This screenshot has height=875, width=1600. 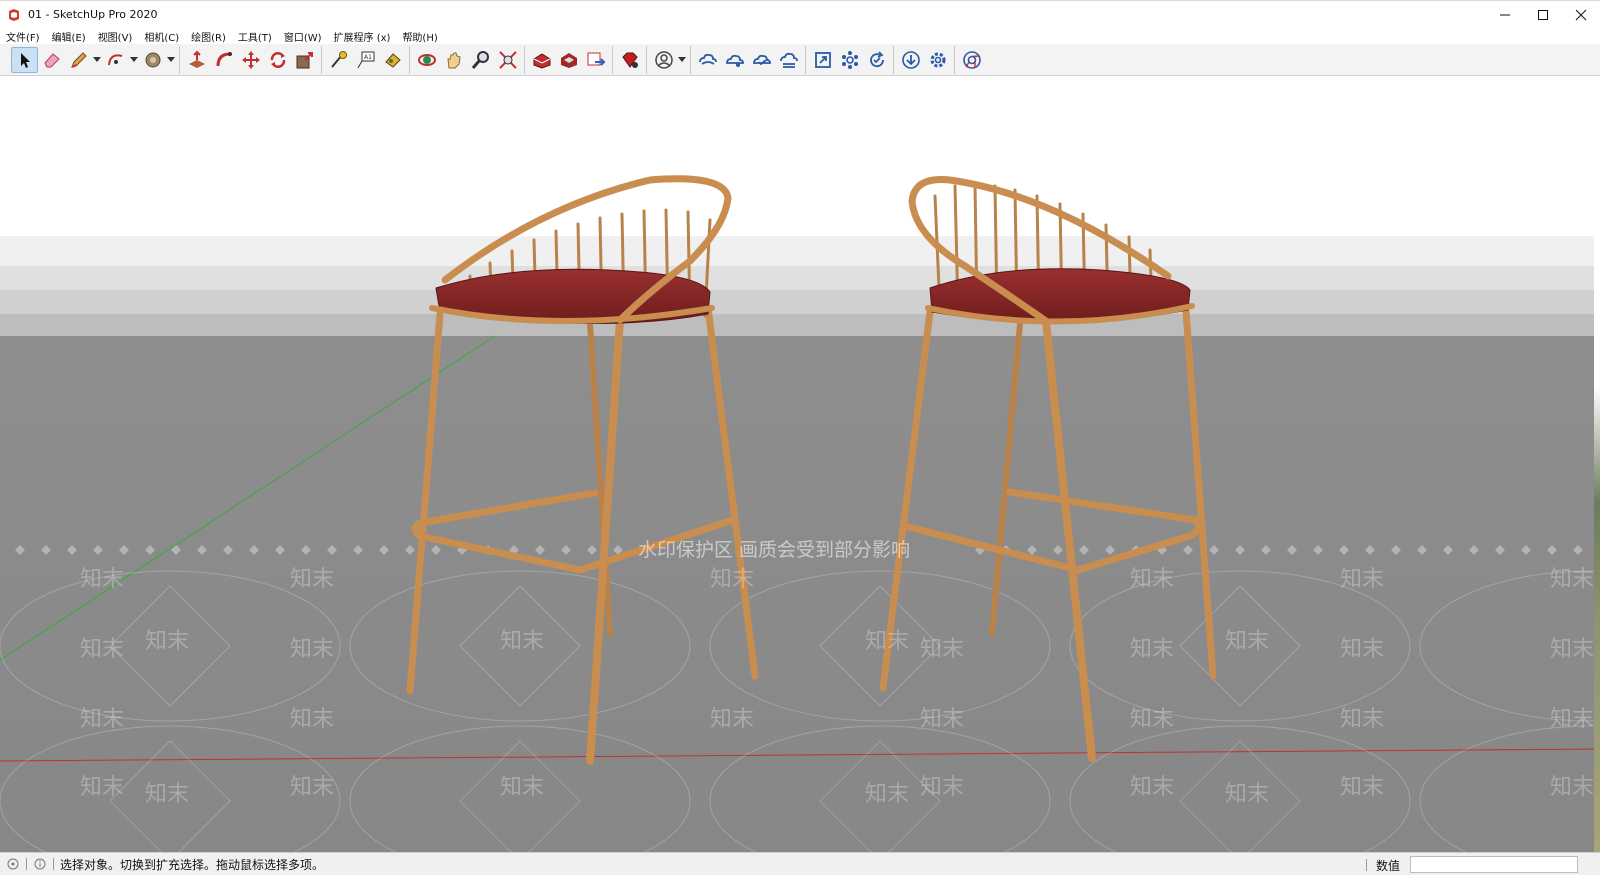 What do you see at coordinates (419, 36) in the screenshot?
I see `menu-help: 帮助(H)` at bounding box center [419, 36].